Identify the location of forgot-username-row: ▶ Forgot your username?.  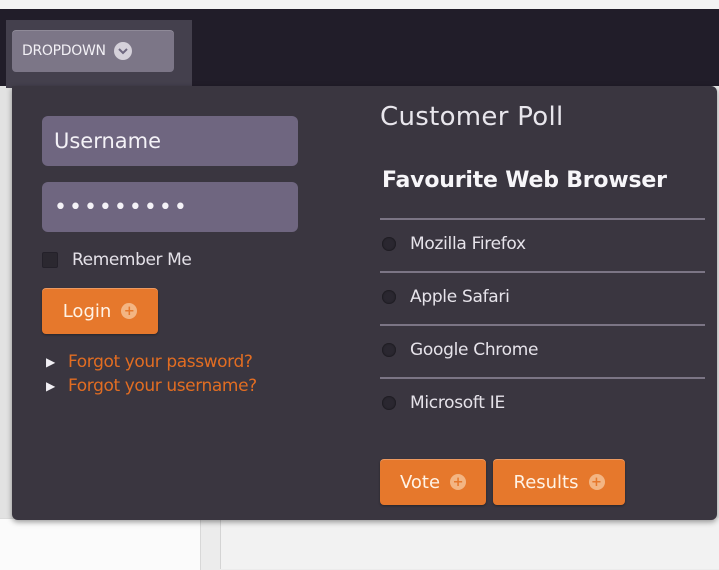
(151, 386).